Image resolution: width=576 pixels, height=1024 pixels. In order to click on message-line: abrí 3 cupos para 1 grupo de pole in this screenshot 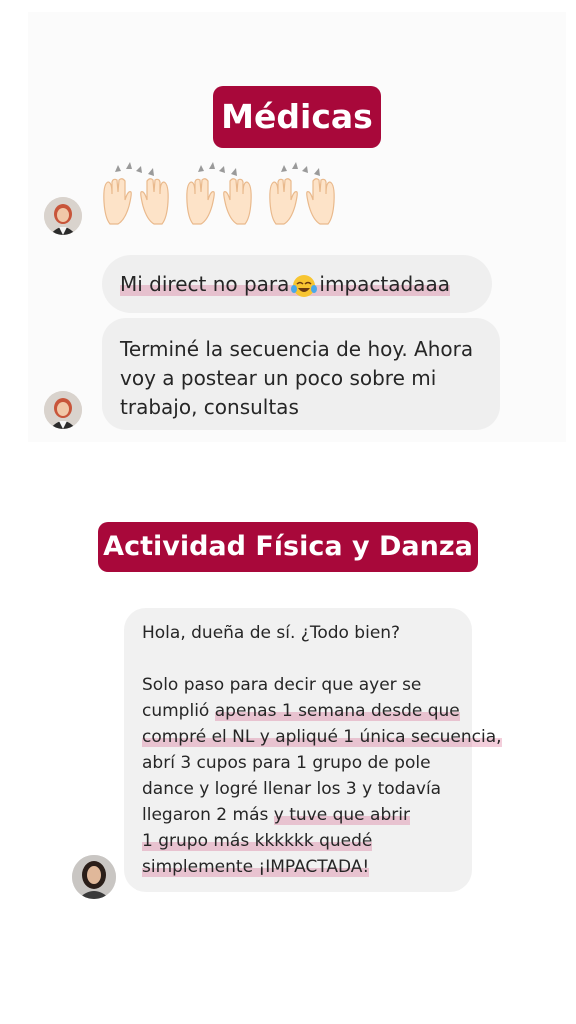, I will do `click(286, 763)`.